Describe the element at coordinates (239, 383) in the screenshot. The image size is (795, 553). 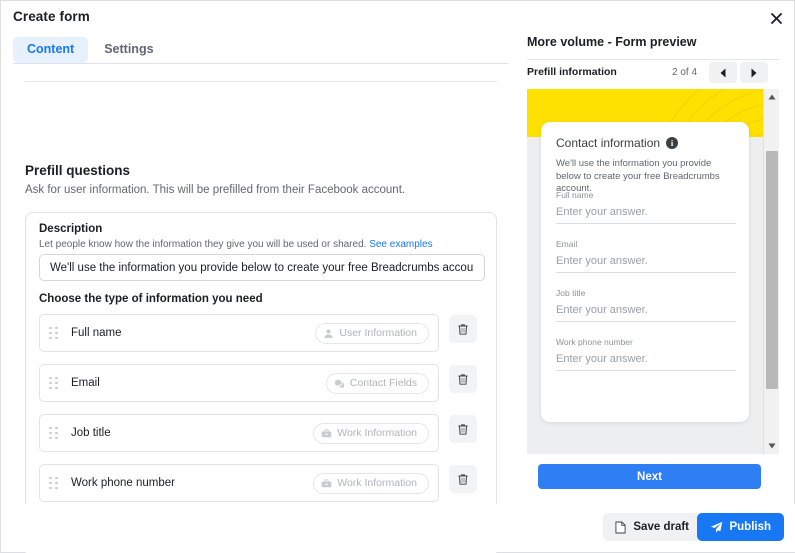
I see `prefill-field-row-email: Email Contact Fields` at that location.